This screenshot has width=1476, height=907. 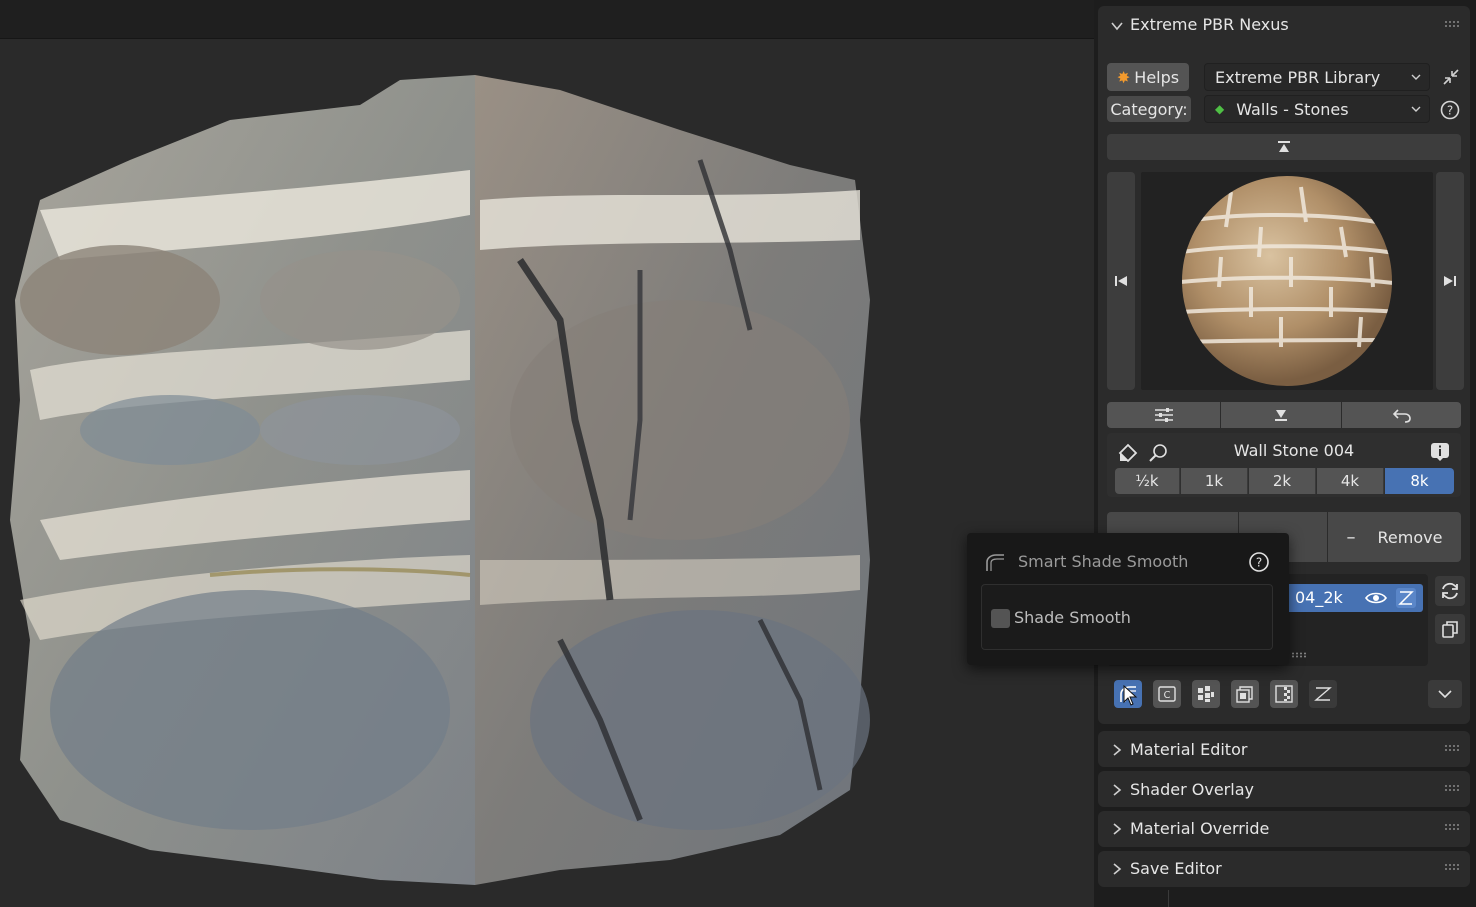 I want to click on checker-icon, so click(x=1284, y=694).